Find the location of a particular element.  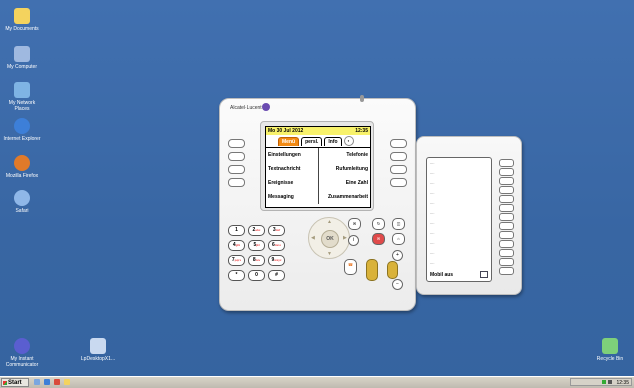

clock: 12:35 is located at coordinates (622, 383).